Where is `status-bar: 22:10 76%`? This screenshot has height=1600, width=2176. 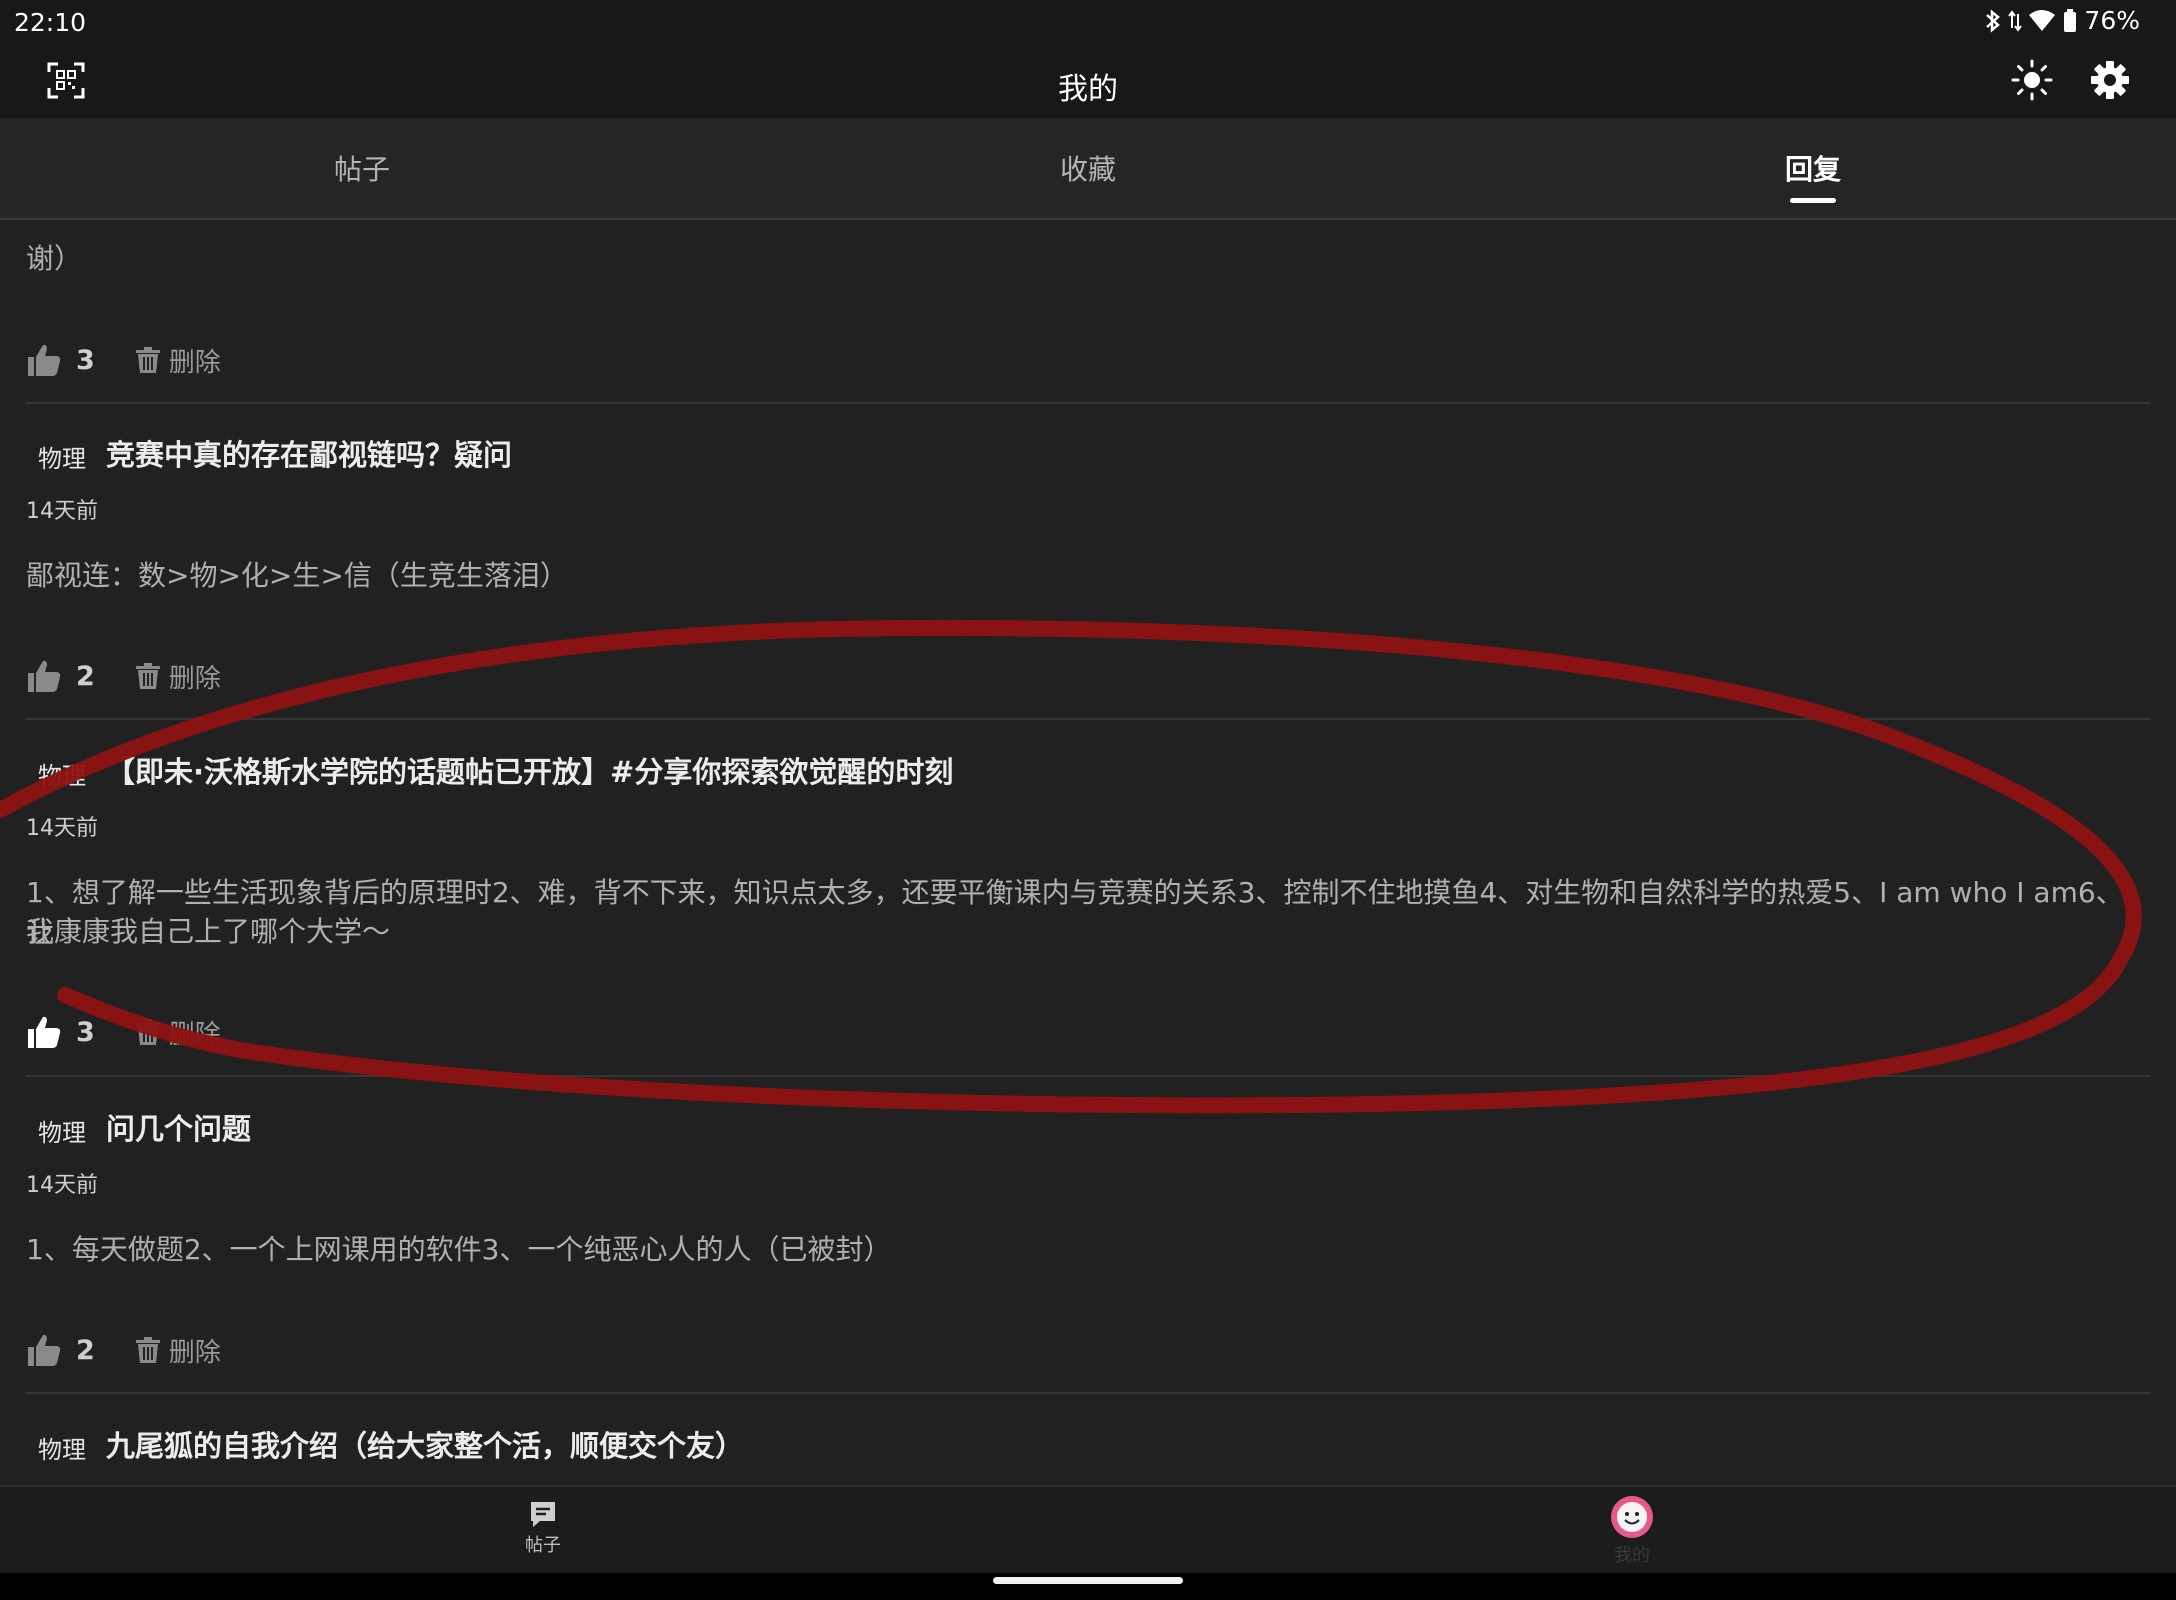
status-bar: 22:10 76% is located at coordinates (1088, 22).